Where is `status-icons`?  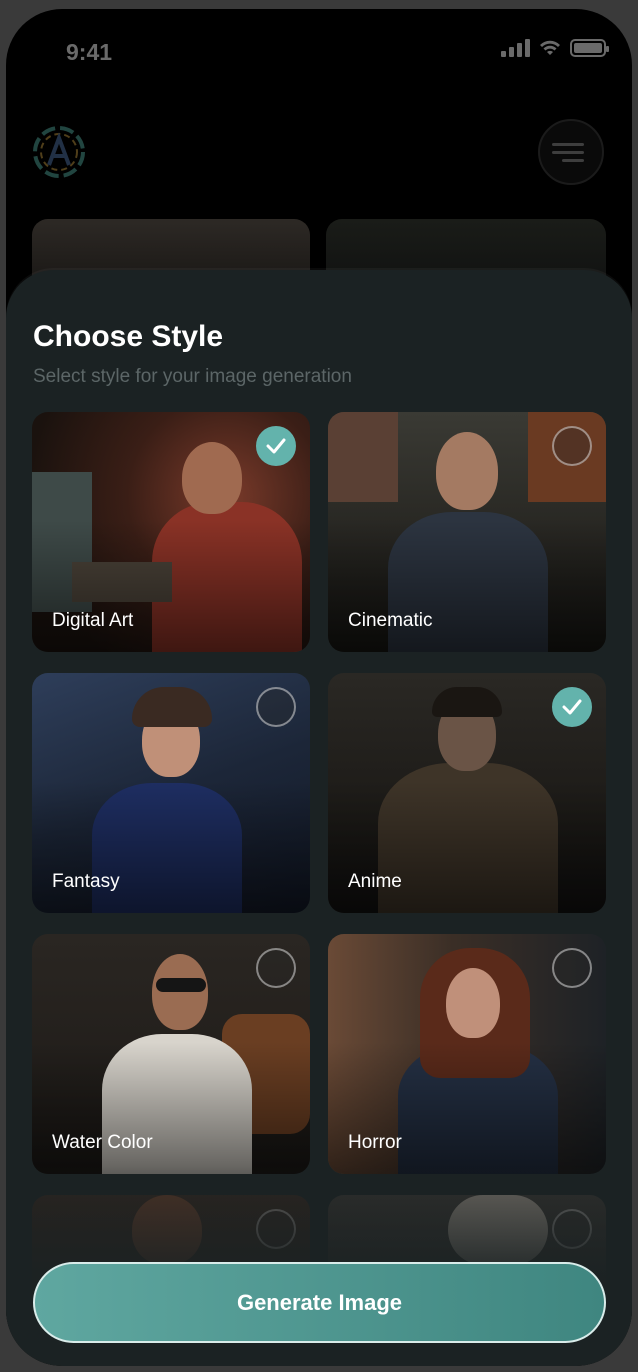
status-icons is located at coordinates (555, 48).